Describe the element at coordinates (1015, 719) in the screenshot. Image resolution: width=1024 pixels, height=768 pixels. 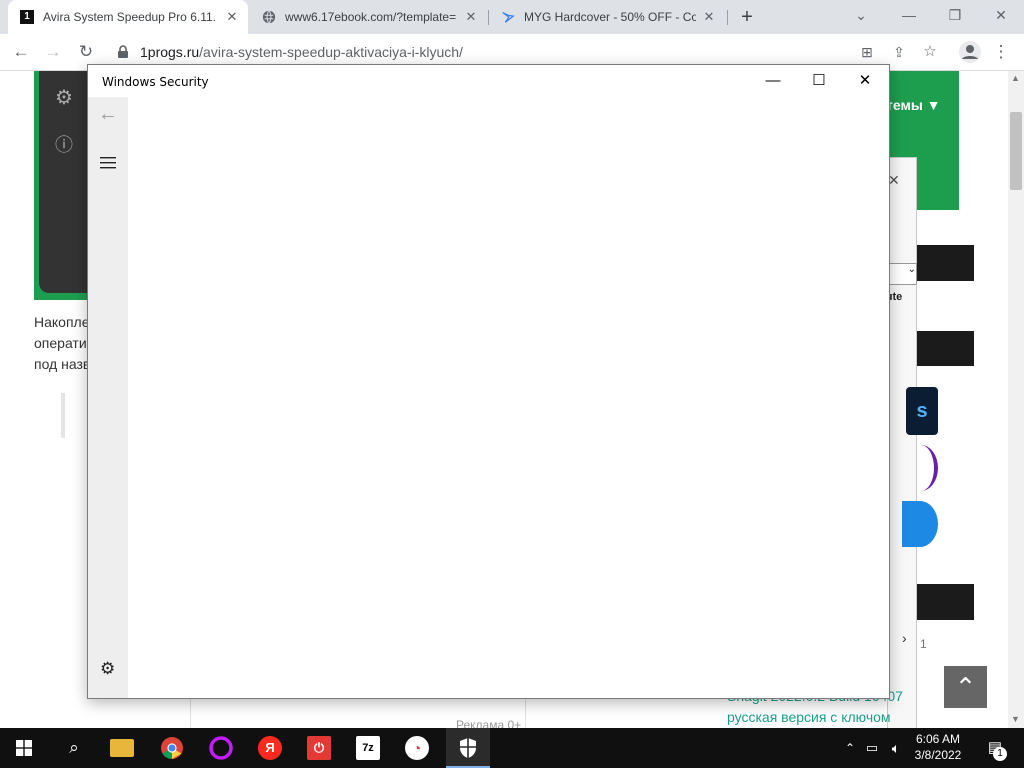
I see `scroll-down-icon: ▼` at that location.